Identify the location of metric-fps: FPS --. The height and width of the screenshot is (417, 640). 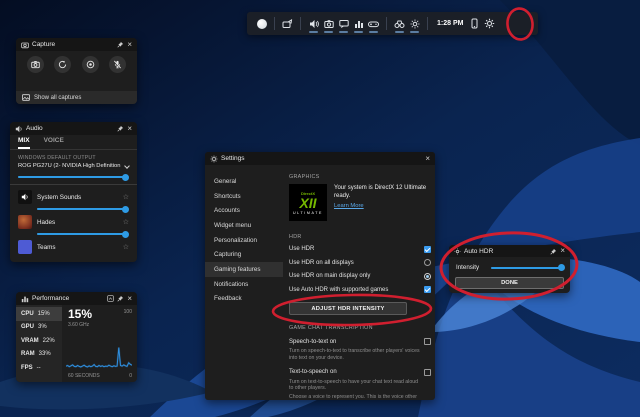
(39, 368).